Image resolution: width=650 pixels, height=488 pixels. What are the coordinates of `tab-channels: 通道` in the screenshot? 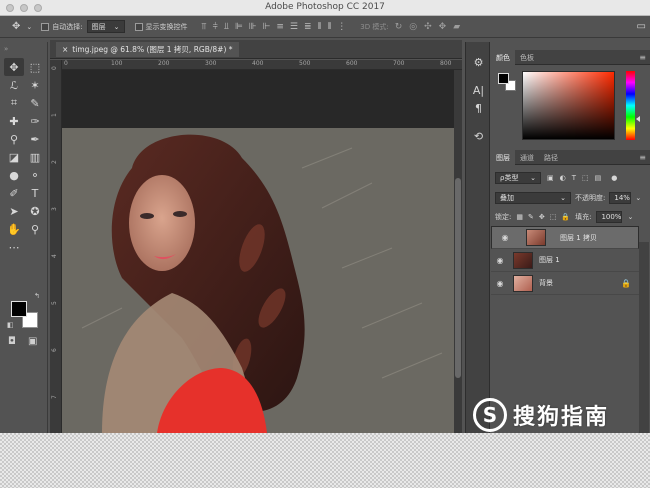 It's located at (527, 157).